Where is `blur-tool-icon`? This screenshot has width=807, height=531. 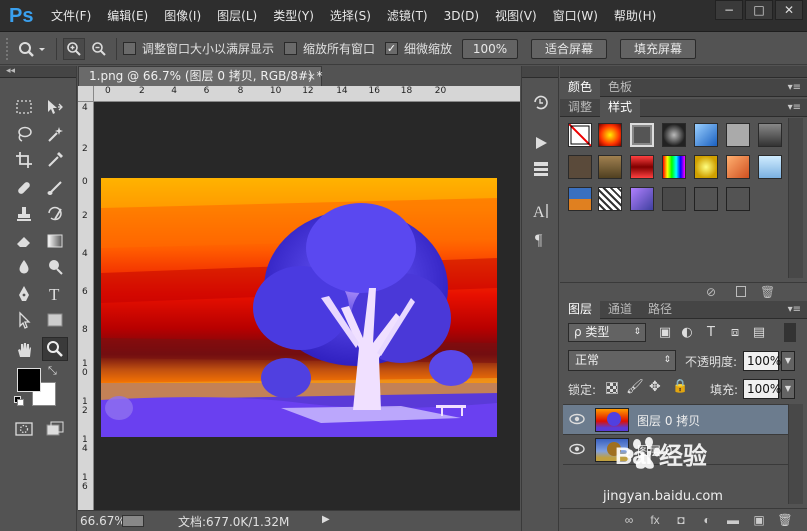 blur-tool-icon is located at coordinates (24, 267).